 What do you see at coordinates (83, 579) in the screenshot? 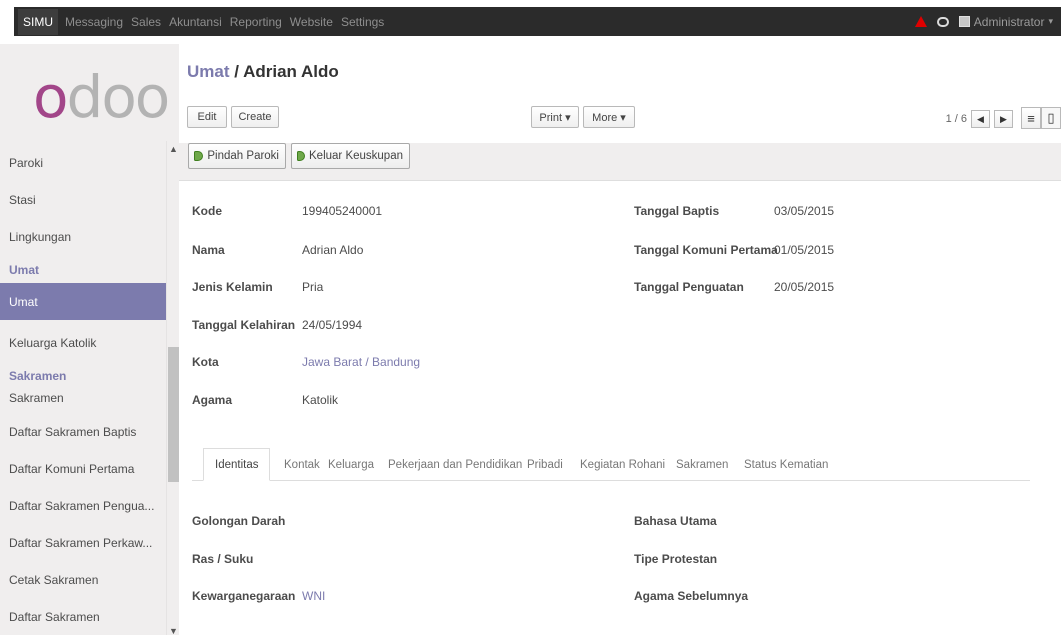
I see `sidebar-item-cetak-sakramen: Cetak Sakramen` at bounding box center [83, 579].